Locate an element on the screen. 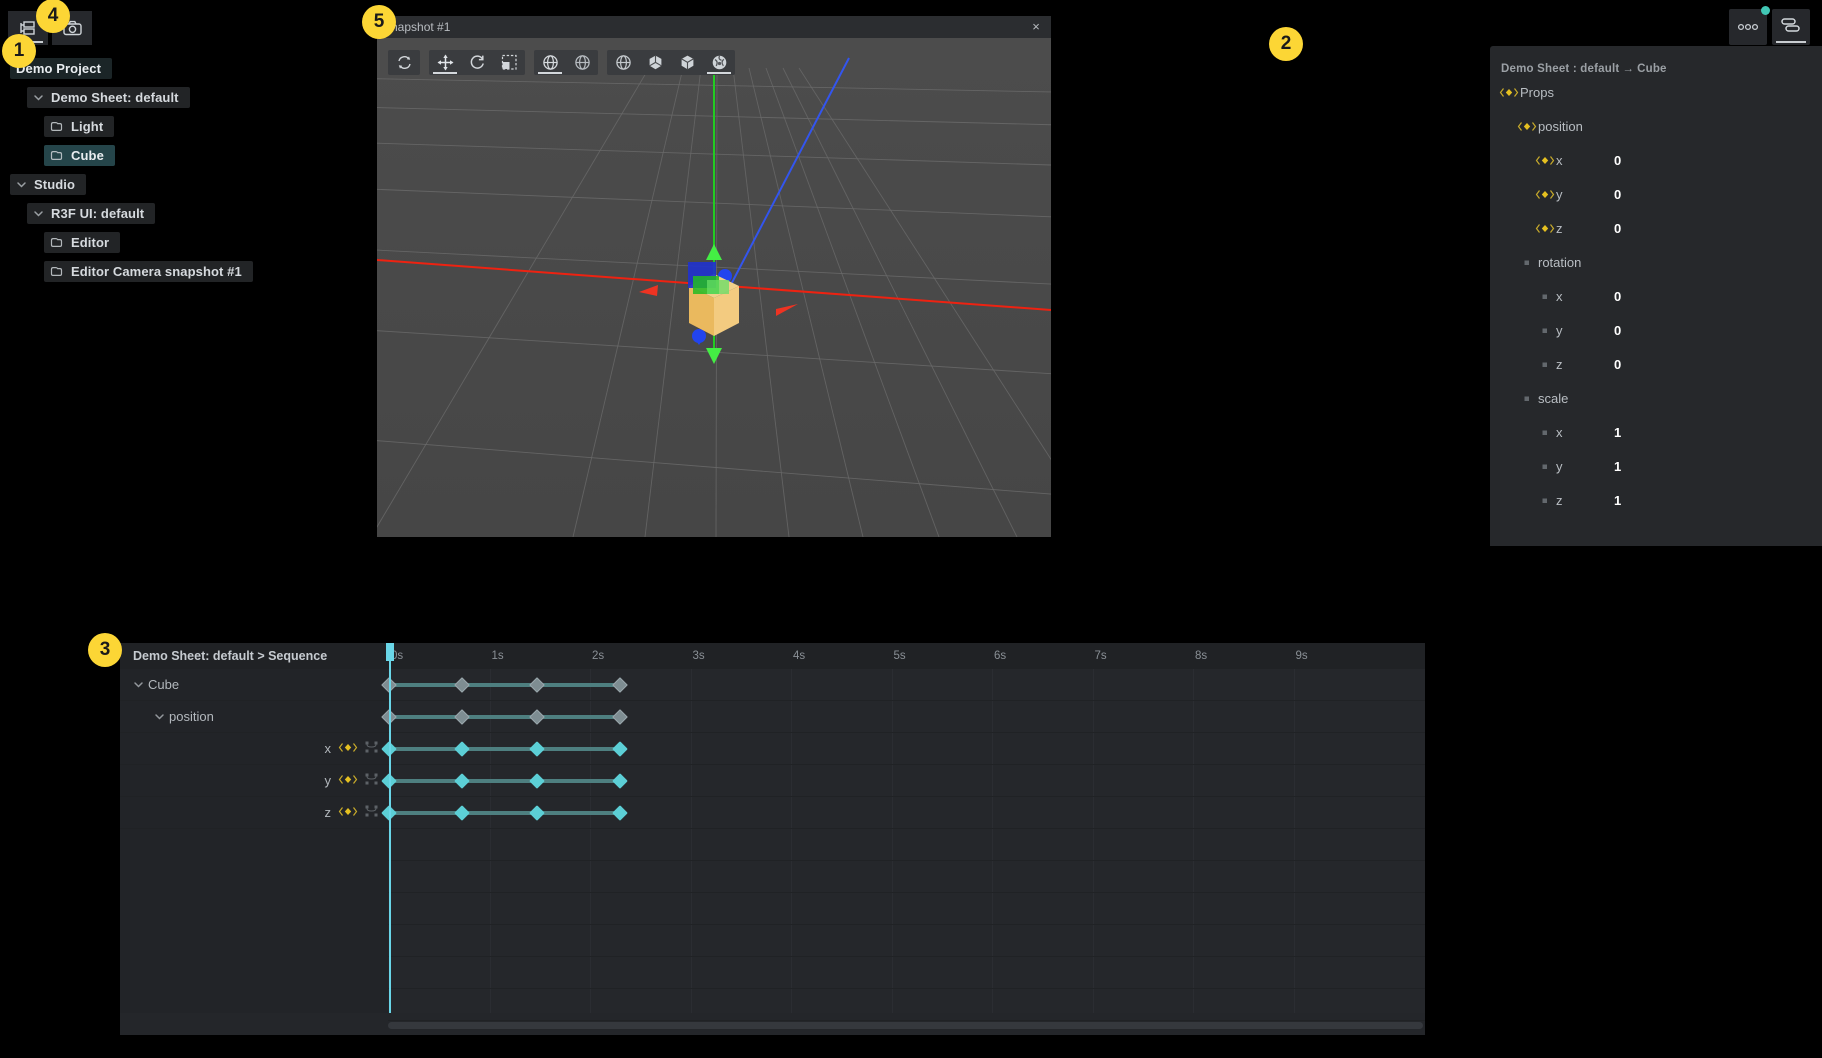 The width and height of the screenshot is (1822, 1058). timeline-ruler: 0s 1s 2s 3s 4s 5s 6s 7s 8s 9s is located at coordinates (905, 656).